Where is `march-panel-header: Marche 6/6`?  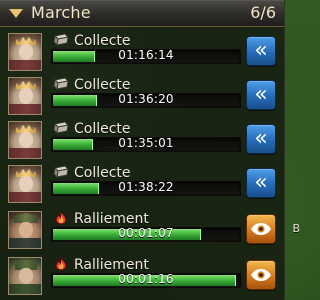
march-panel-header: Marche 6/6 is located at coordinates (142, 13).